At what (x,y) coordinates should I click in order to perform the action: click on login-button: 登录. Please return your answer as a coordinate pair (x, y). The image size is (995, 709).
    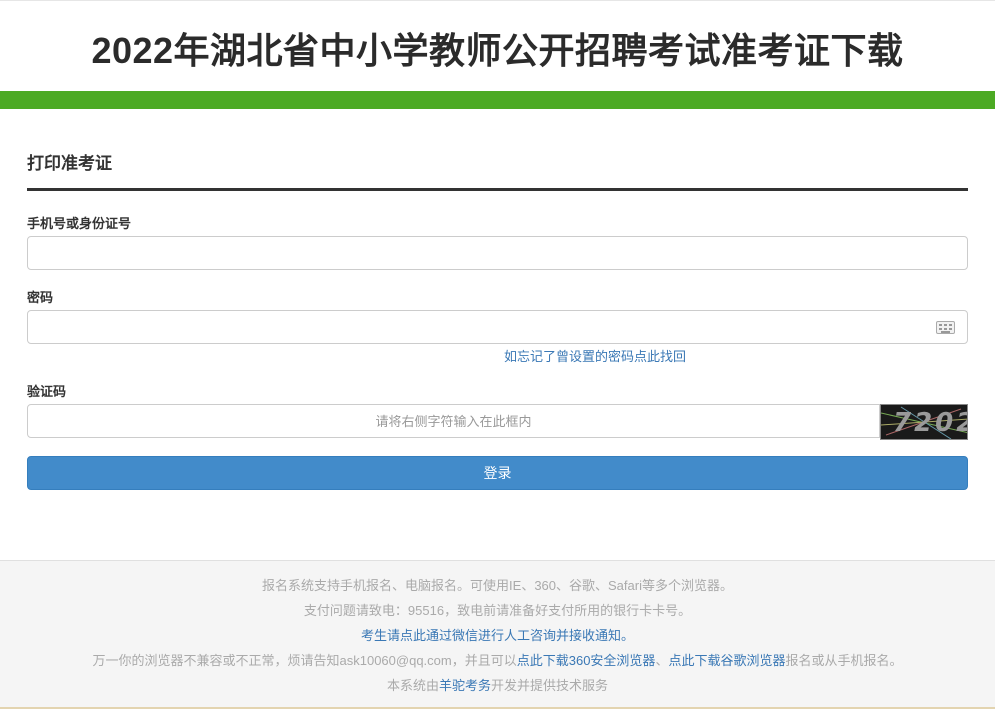
    Looking at the image, I should click on (497, 473).